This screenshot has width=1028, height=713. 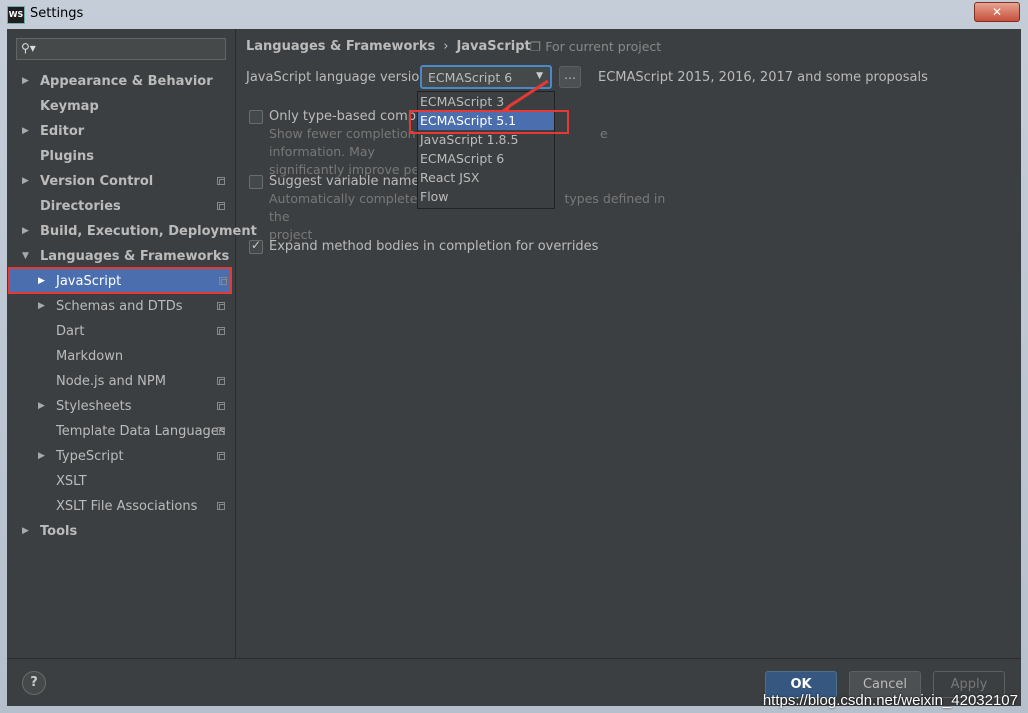 What do you see at coordinates (59, 531) in the screenshot?
I see `sidebar-item-label: Tools` at bounding box center [59, 531].